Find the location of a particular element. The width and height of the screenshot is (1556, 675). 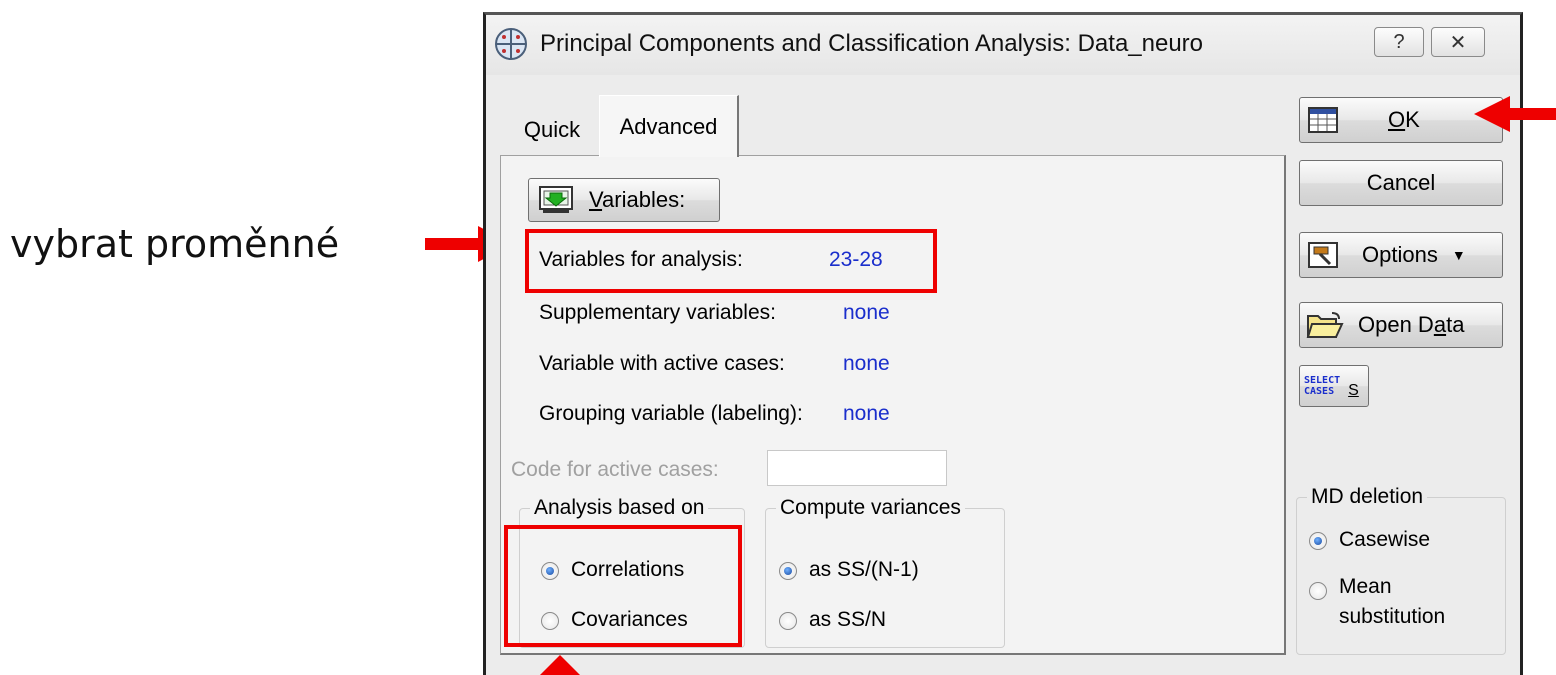

mean-substitution-label-2: substitution is located at coordinates (1392, 617).